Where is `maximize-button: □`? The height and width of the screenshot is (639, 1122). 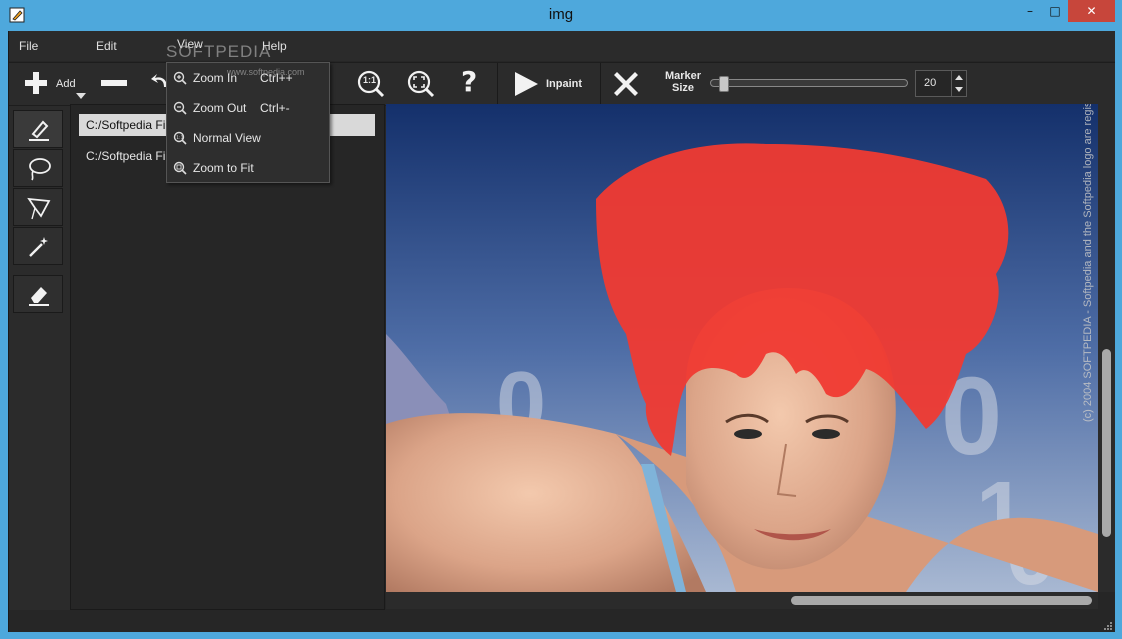
maximize-button: □ is located at coordinates (1055, 11).